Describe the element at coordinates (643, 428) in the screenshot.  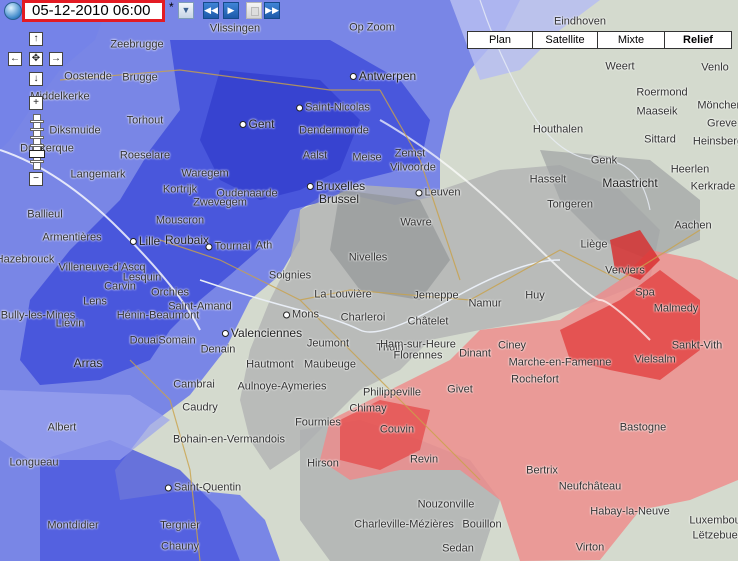
I see `city-label: Bastogne` at that location.